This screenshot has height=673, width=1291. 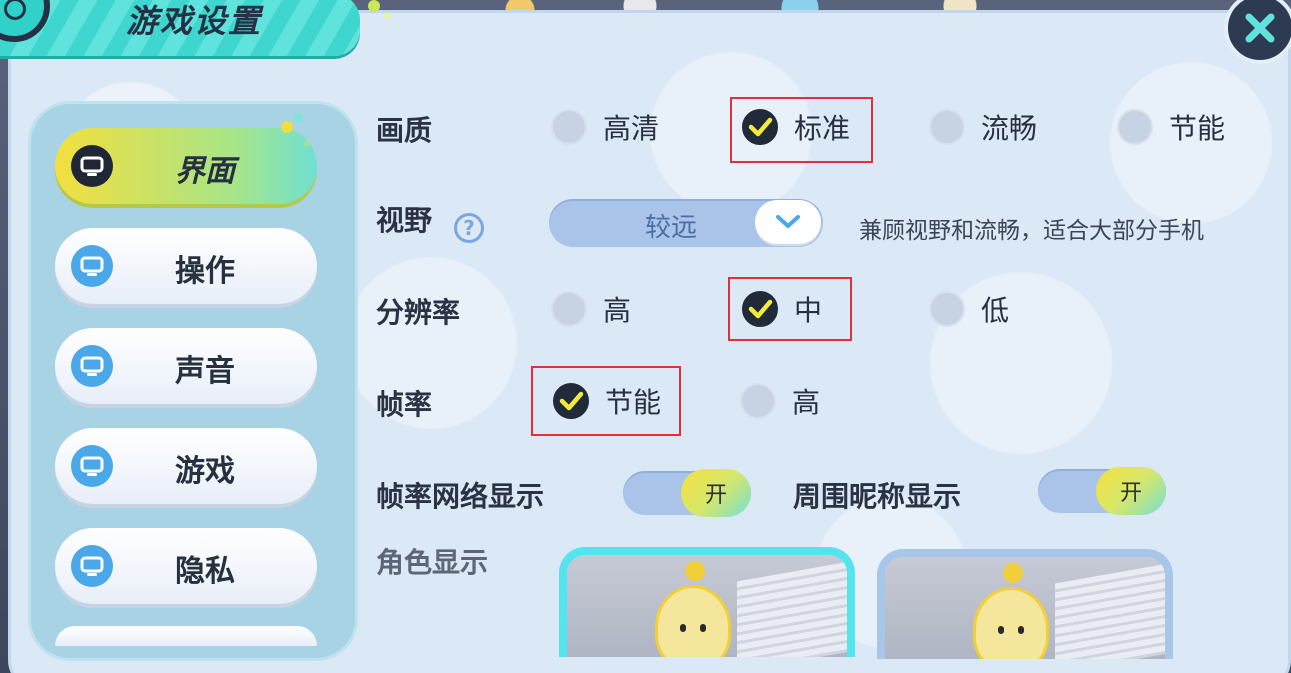 What do you see at coordinates (460, 496) in the screenshot?
I see `framerate-network-display-label: 帧率网络显示` at bounding box center [460, 496].